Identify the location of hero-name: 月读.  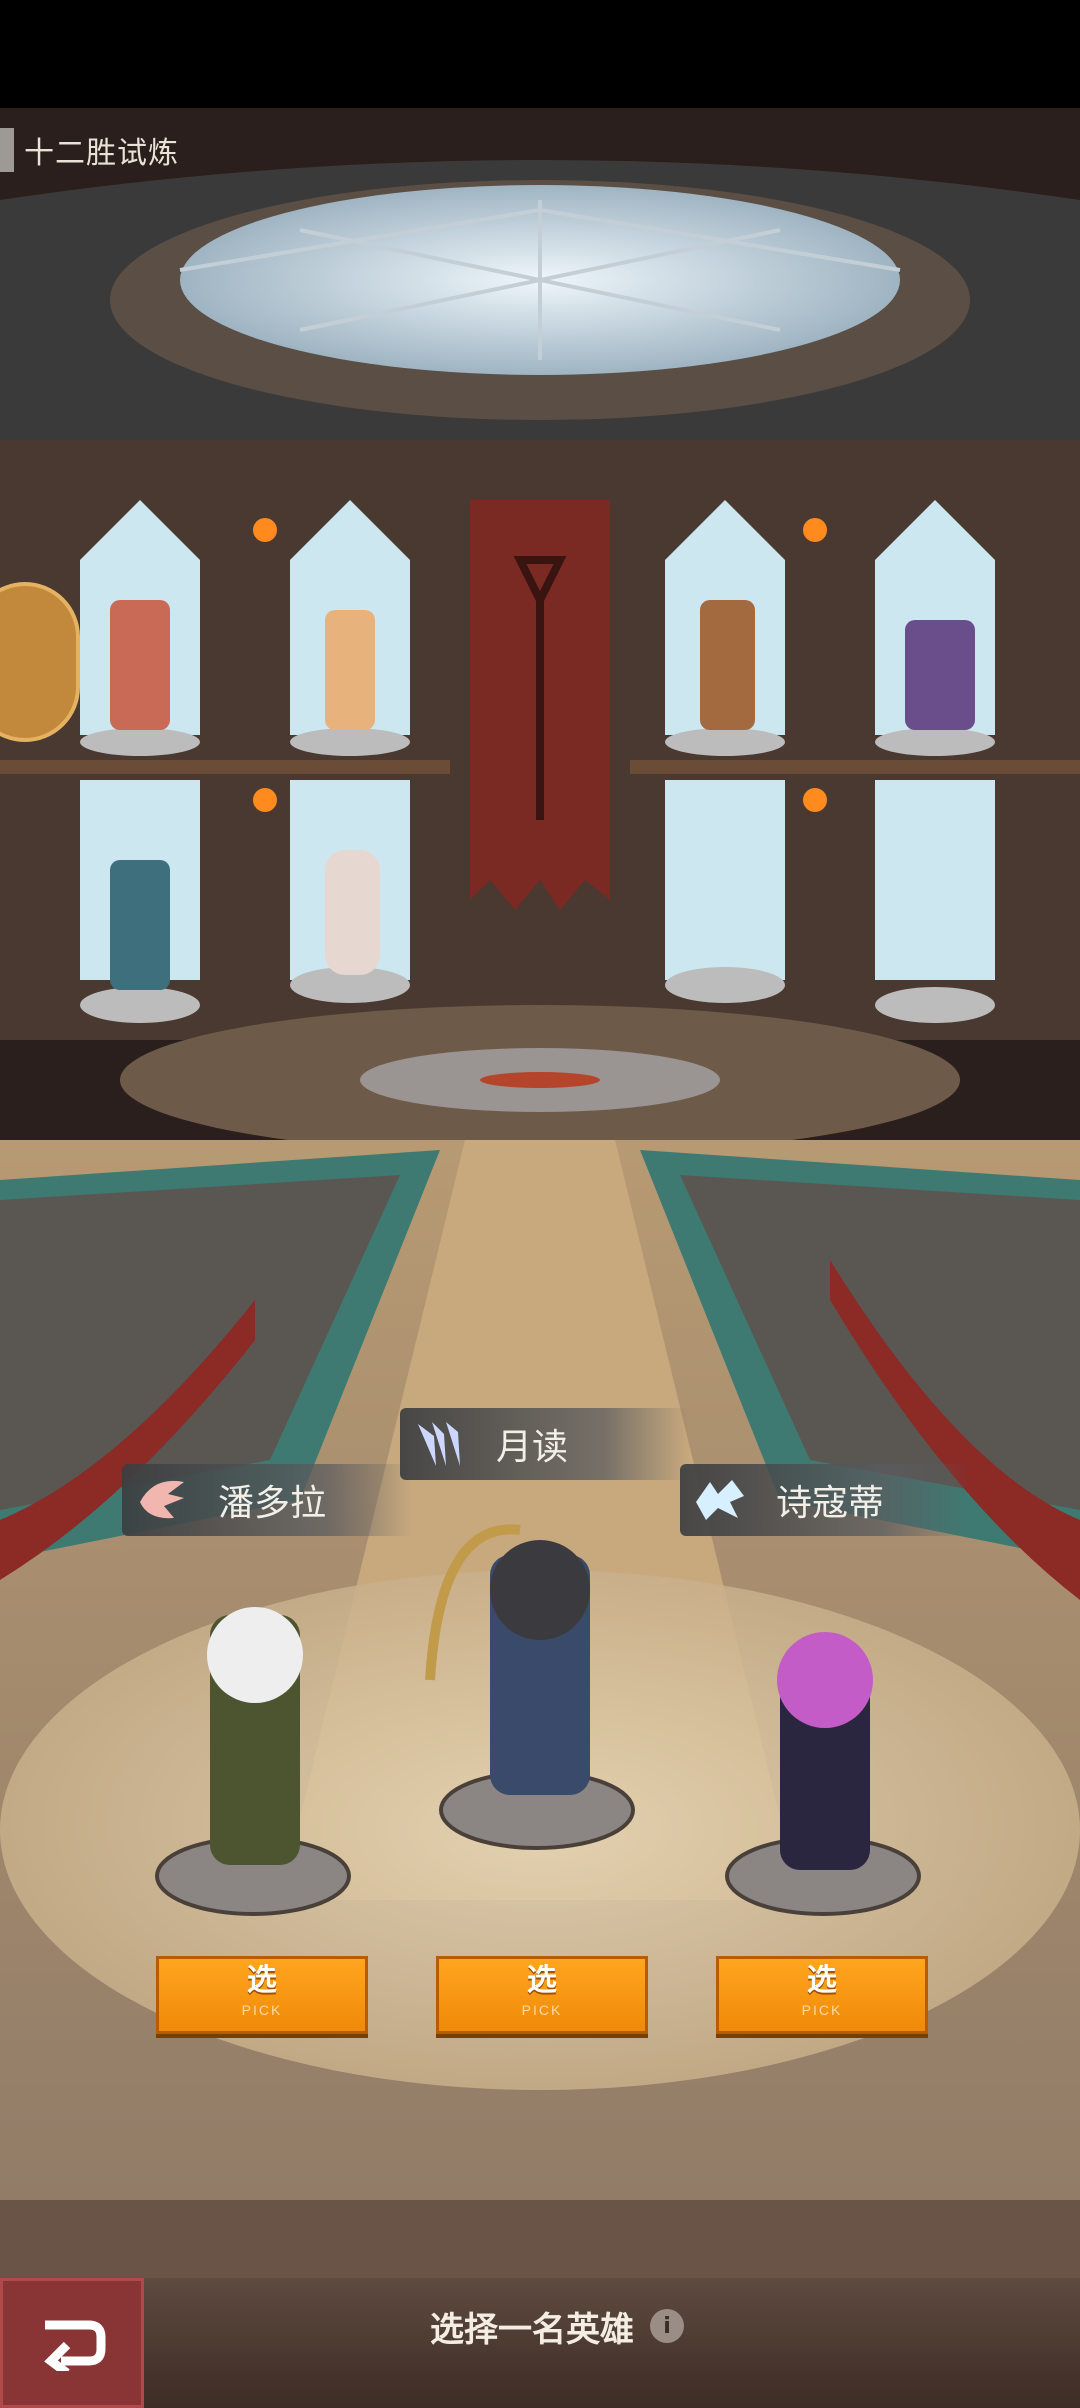
(532, 1447).